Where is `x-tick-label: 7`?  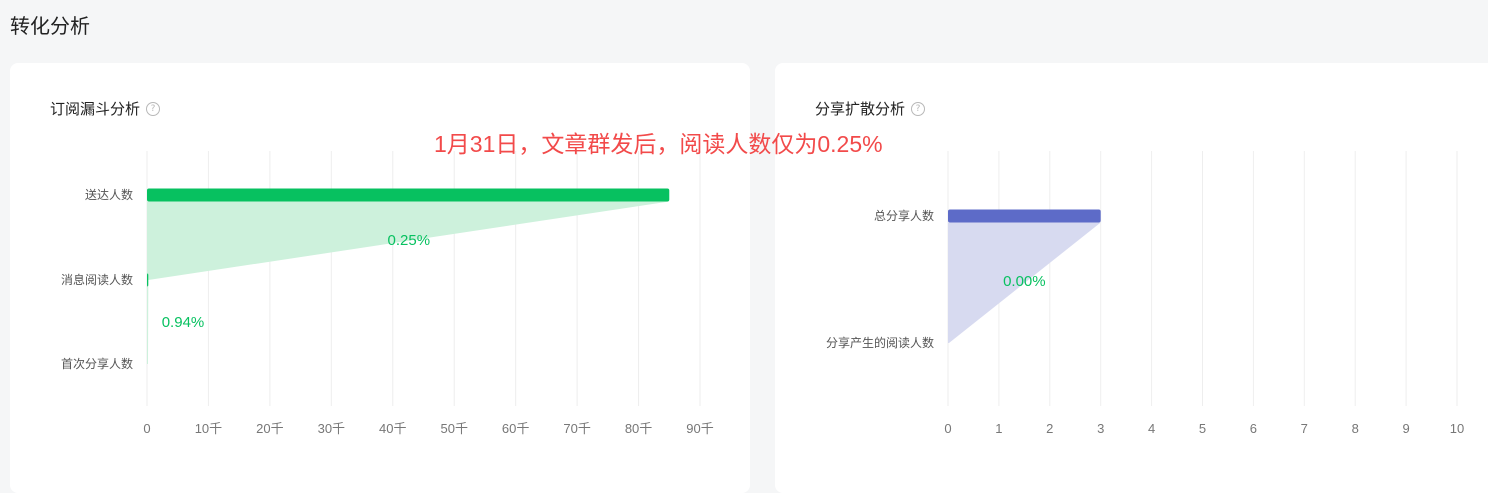 x-tick-label: 7 is located at coordinates (1304, 428).